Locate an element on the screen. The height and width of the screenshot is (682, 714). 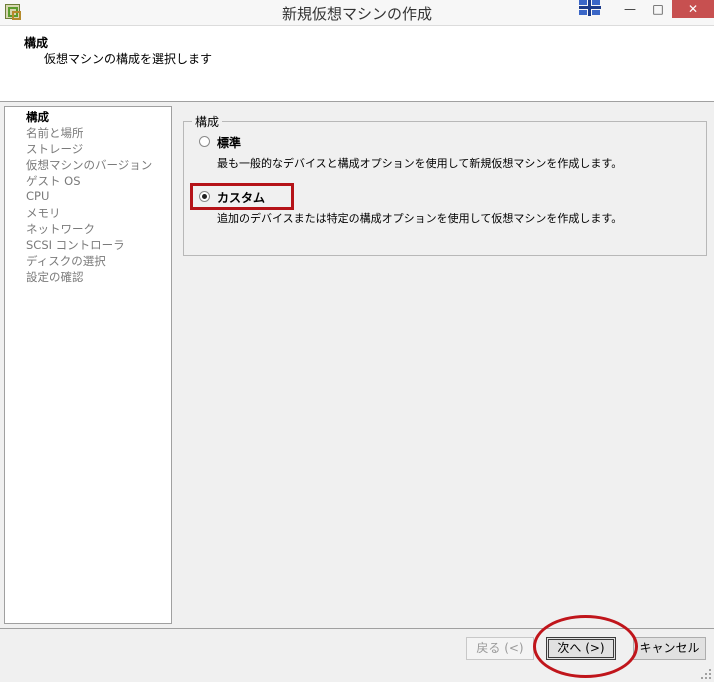
step-vm-version: 仮想マシンのバージョン is located at coordinates (89, 165).